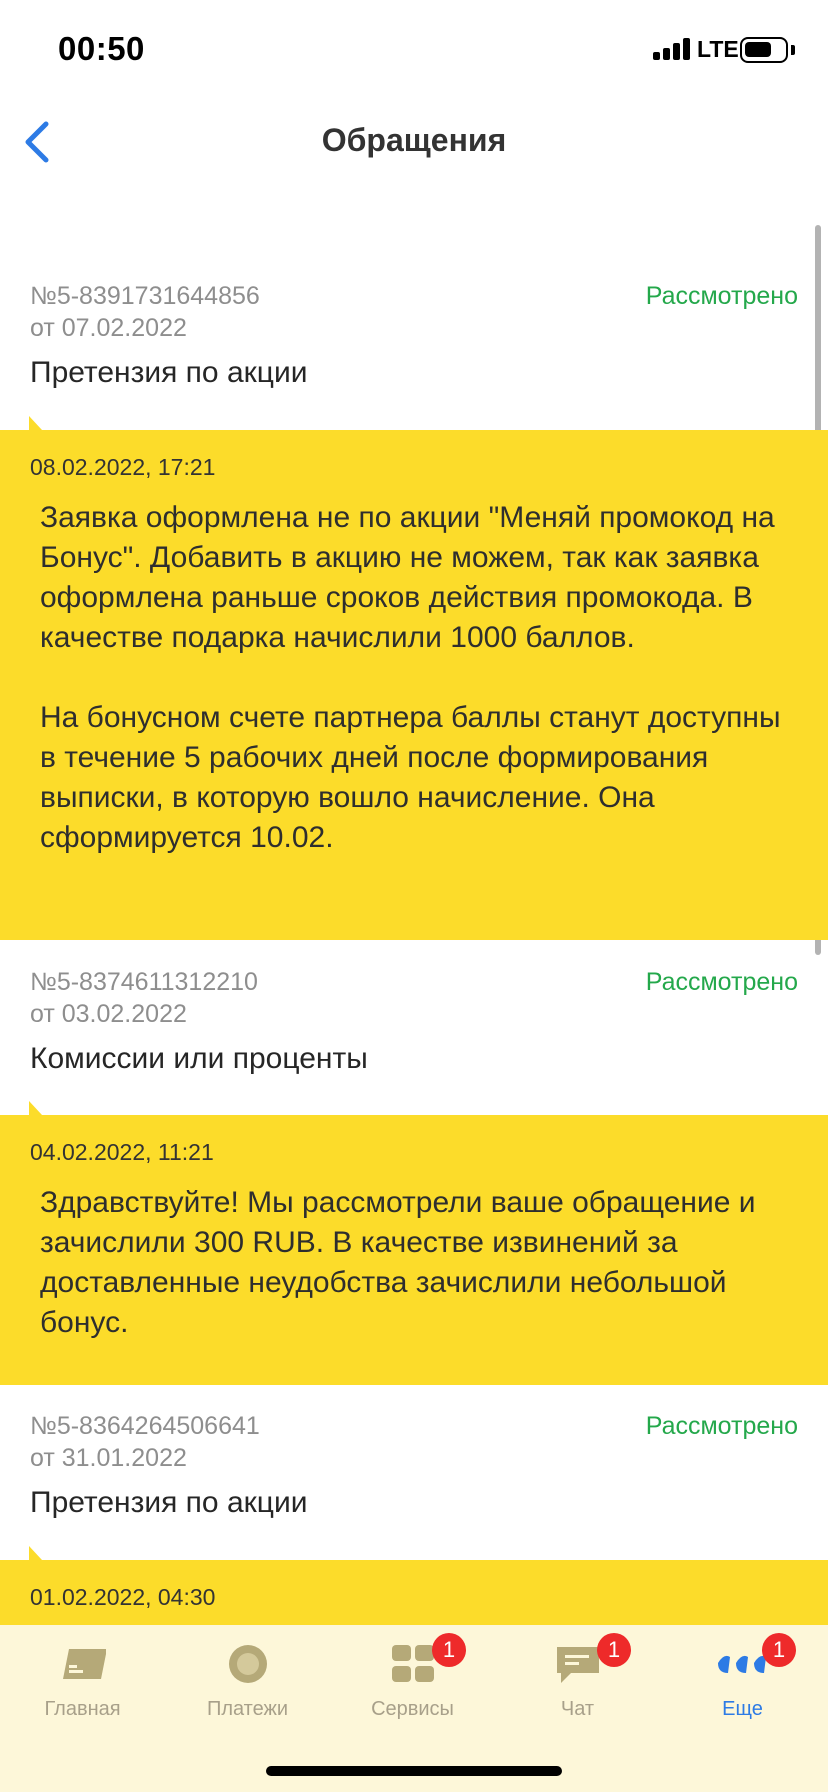 The width and height of the screenshot is (828, 1792). I want to click on tab-label: Главная, so click(82, 1709).